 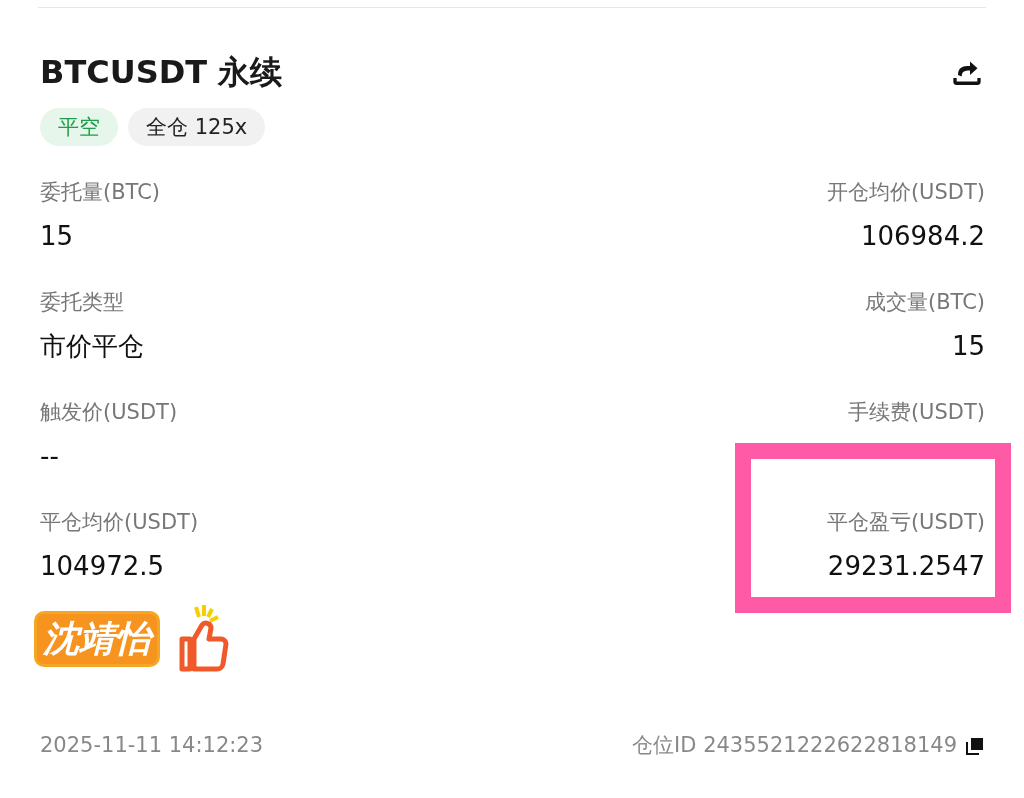 What do you see at coordinates (97, 639) in the screenshot?
I see `sticker-label: 沈靖怡` at bounding box center [97, 639].